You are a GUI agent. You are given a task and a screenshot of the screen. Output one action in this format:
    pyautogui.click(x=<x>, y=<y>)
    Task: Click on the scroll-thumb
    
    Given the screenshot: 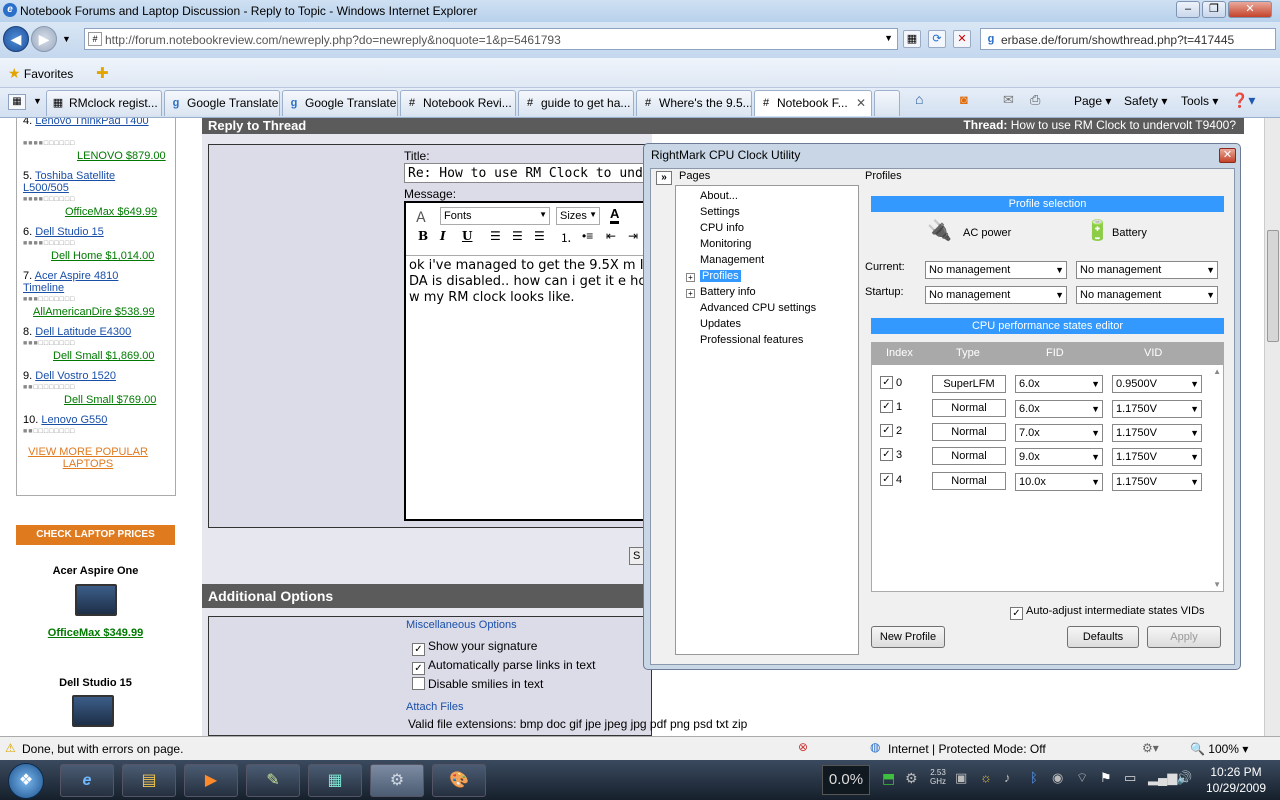 What is the action you would take?
    pyautogui.click(x=1273, y=286)
    